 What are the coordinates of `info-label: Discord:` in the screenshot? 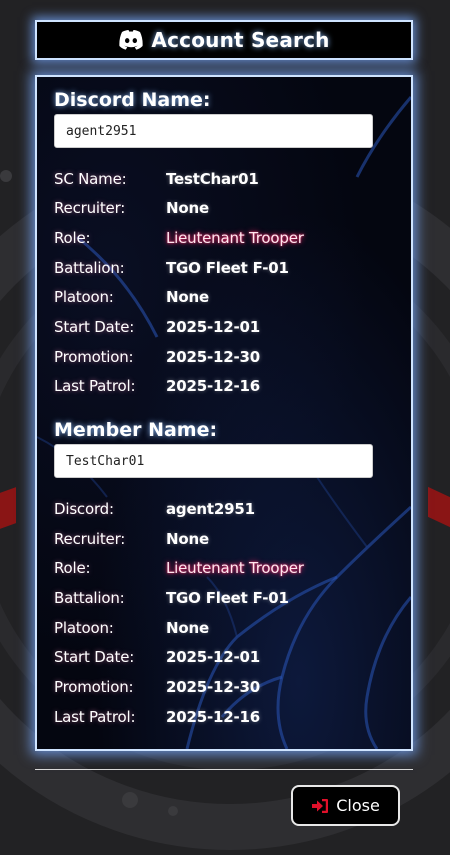 It's located at (84, 509).